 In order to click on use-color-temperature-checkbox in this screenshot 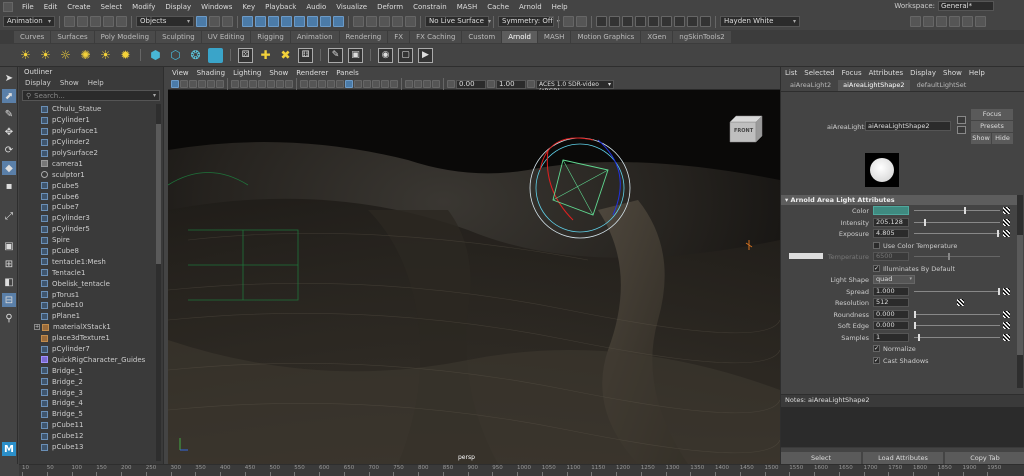, I will do `click(876, 245)`.